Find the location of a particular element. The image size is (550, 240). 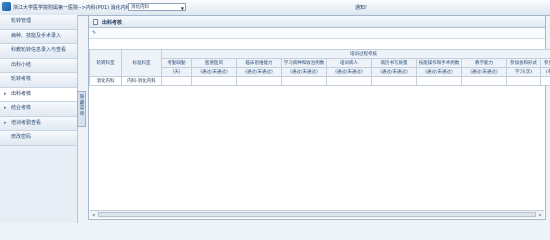

chevron-down-icon: ▼ is located at coordinates (182, 8).